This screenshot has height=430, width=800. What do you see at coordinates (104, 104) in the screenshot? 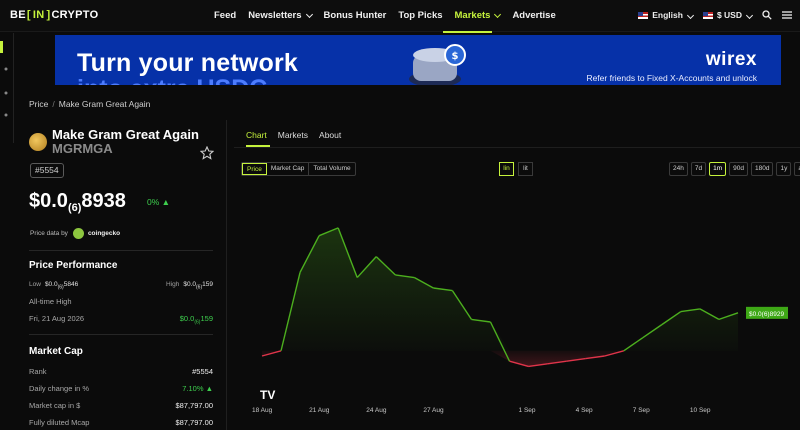
I see `breadcrumb-current: Make Gram Great Again` at bounding box center [104, 104].